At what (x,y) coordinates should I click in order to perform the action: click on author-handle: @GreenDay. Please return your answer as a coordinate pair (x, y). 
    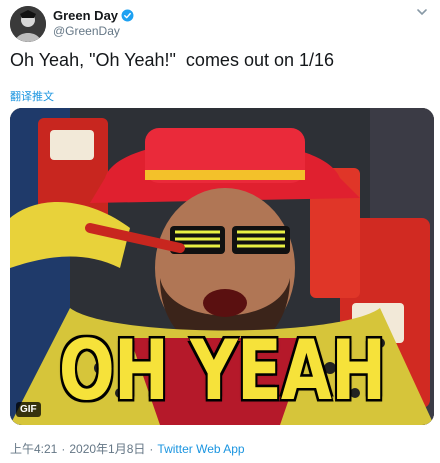
    Looking at the image, I should click on (93, 31).